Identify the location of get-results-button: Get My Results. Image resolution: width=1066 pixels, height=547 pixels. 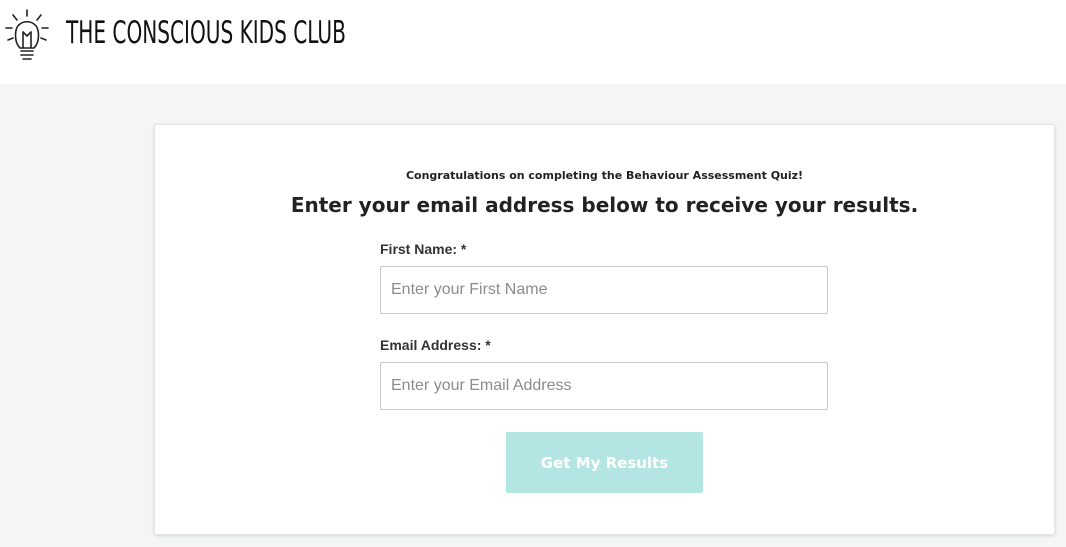
(604, 462).